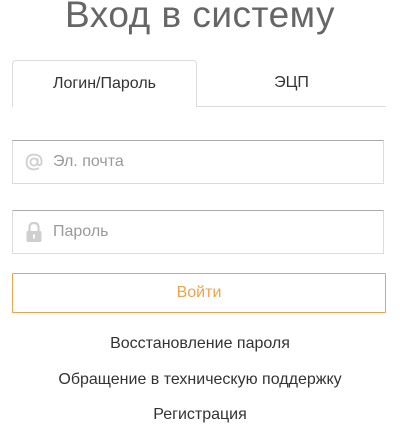  What do you see at coordinates (213, 162) in the screenshot?
I see `email-input` at bounding box center [213, 162].